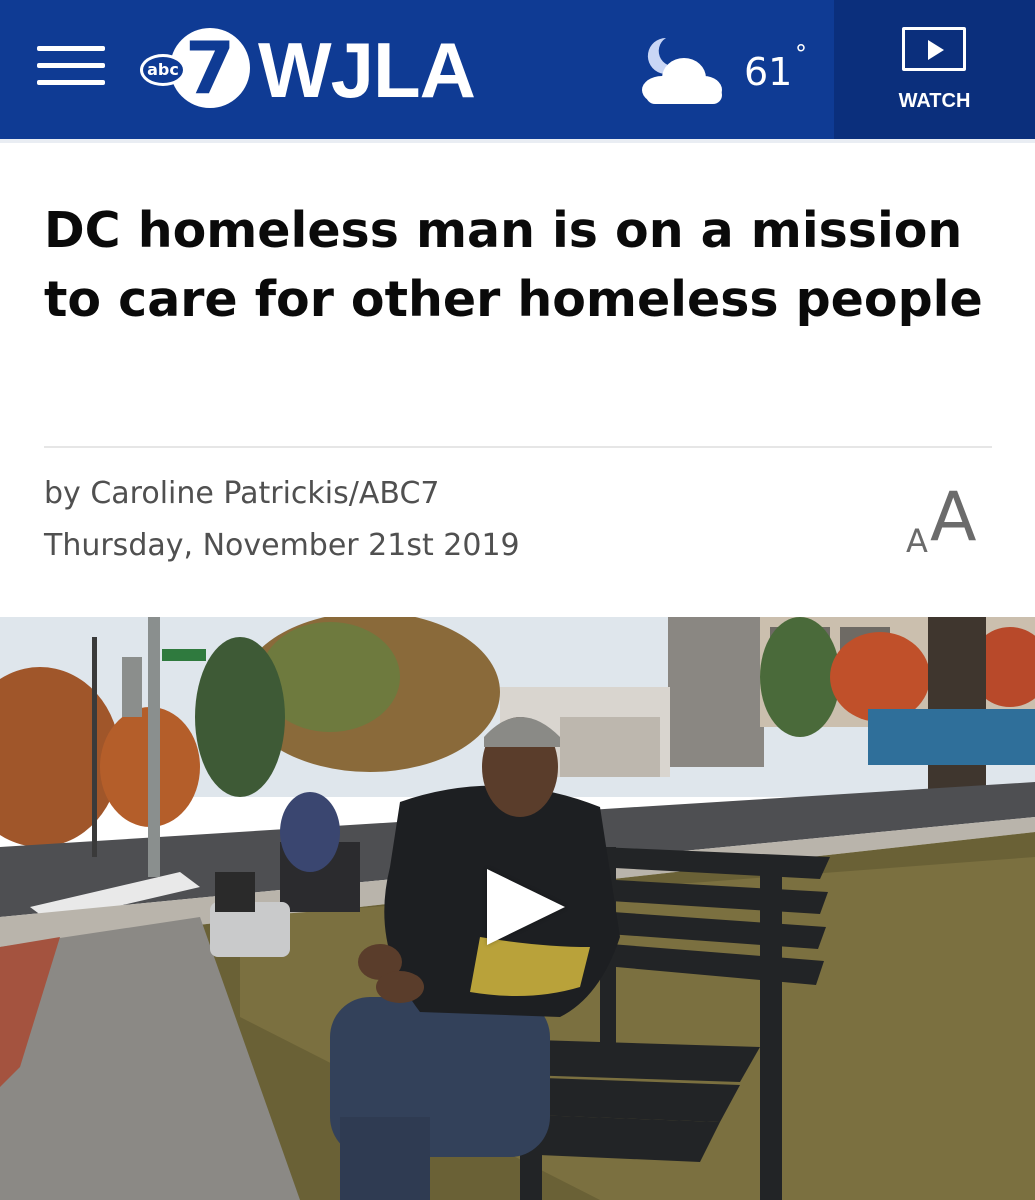 The width and height of the screenshot is (1035, 1200). What do you see at coordinates (917, 541) in the screenshot?
I see `text-size-small-glyph: A` at bounding box center [917, 541].